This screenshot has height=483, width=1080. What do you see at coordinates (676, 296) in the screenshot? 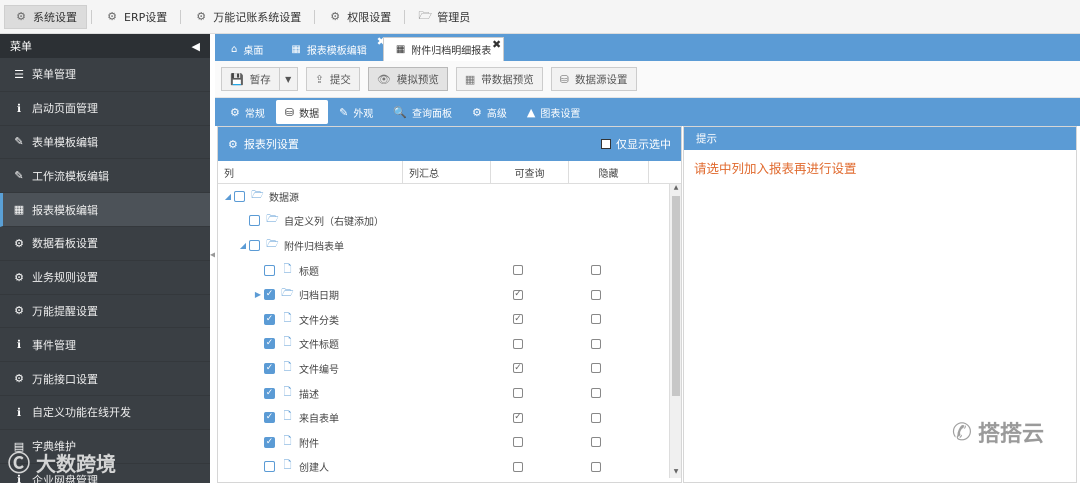
I see `scrollbar-thumb` at bounding box center [676, 296].